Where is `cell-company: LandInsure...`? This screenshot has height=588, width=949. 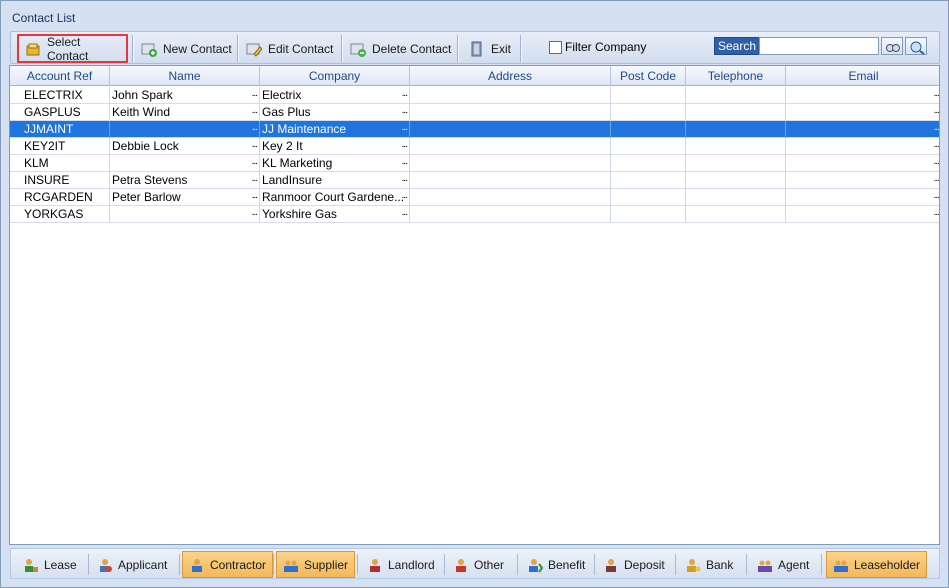 cell-company: LandInsure... is located at coordinates (335, 180).